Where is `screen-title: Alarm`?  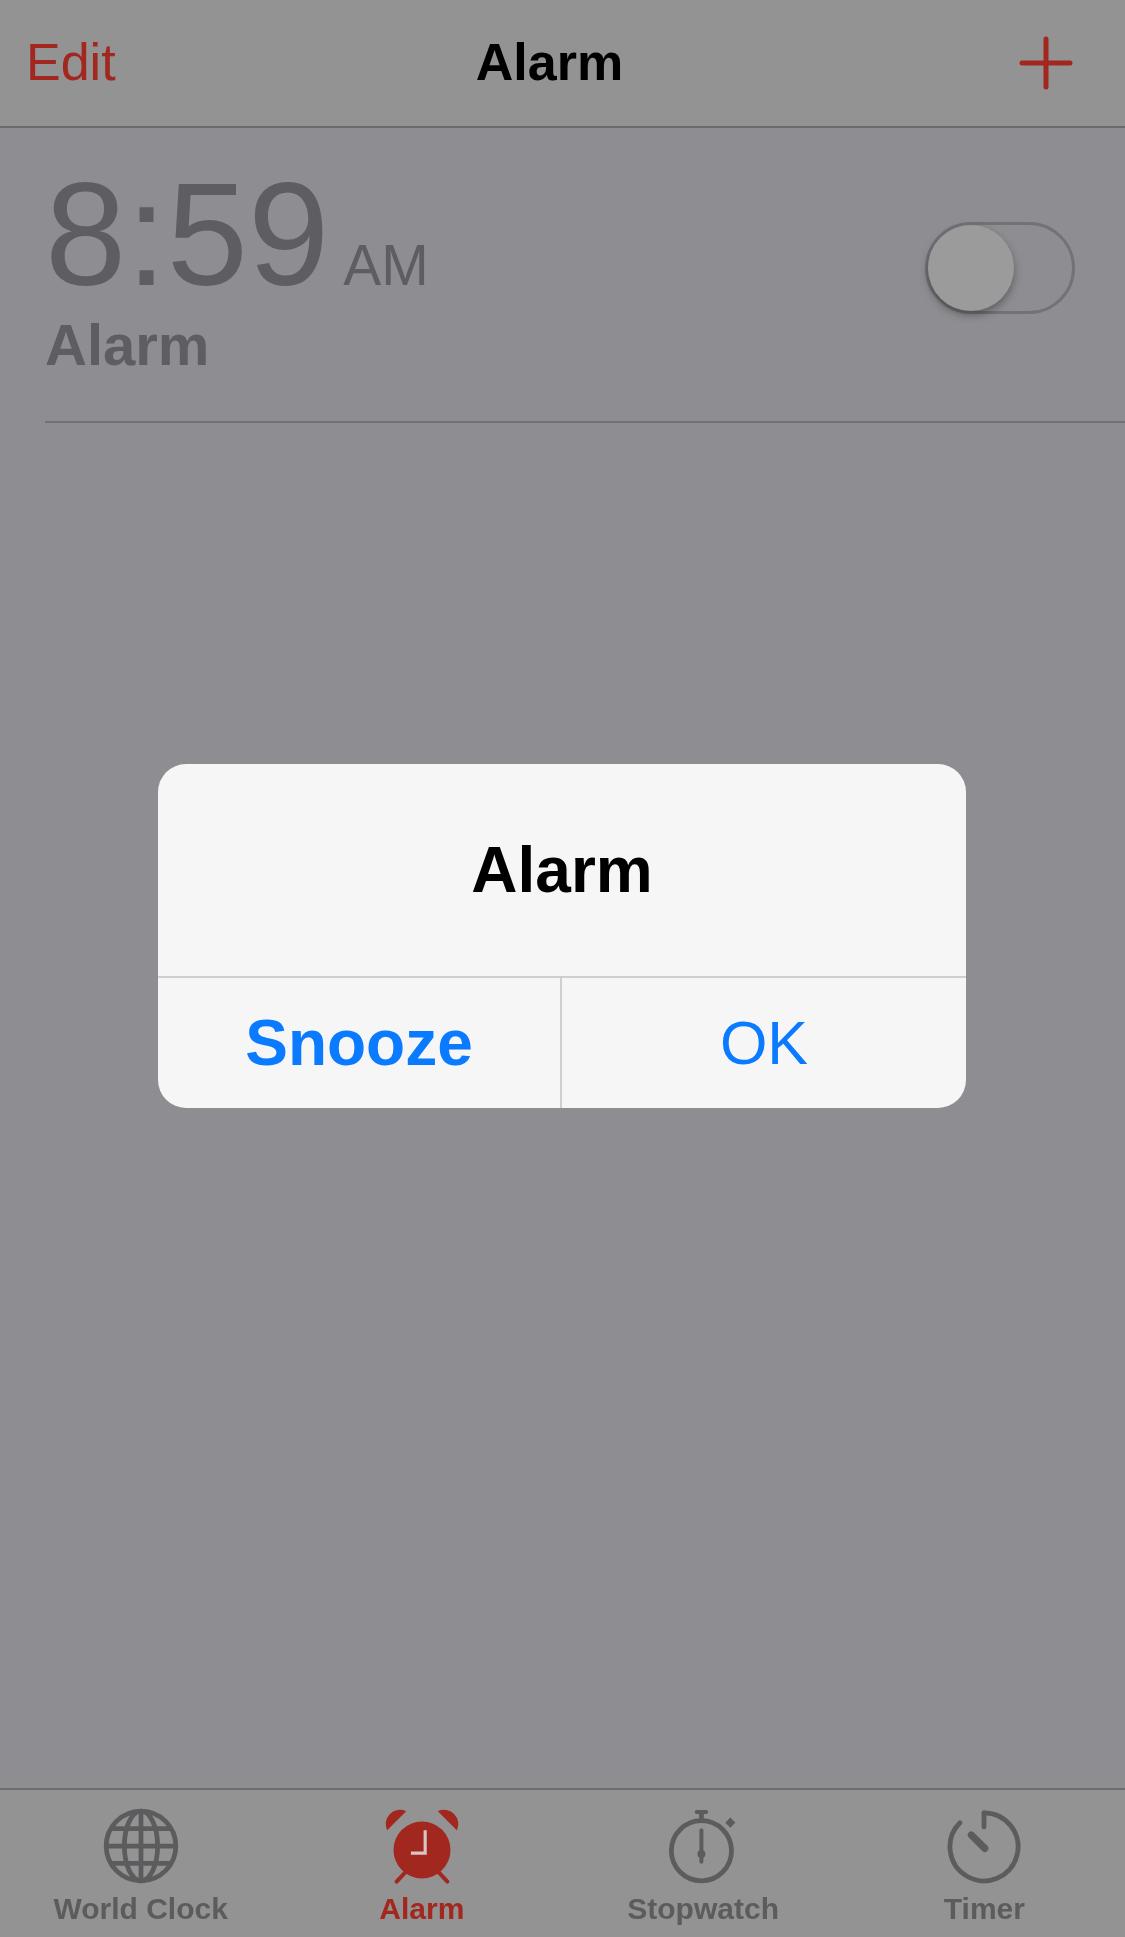 screen-title: Alarm is located at coordinates (549, 63).